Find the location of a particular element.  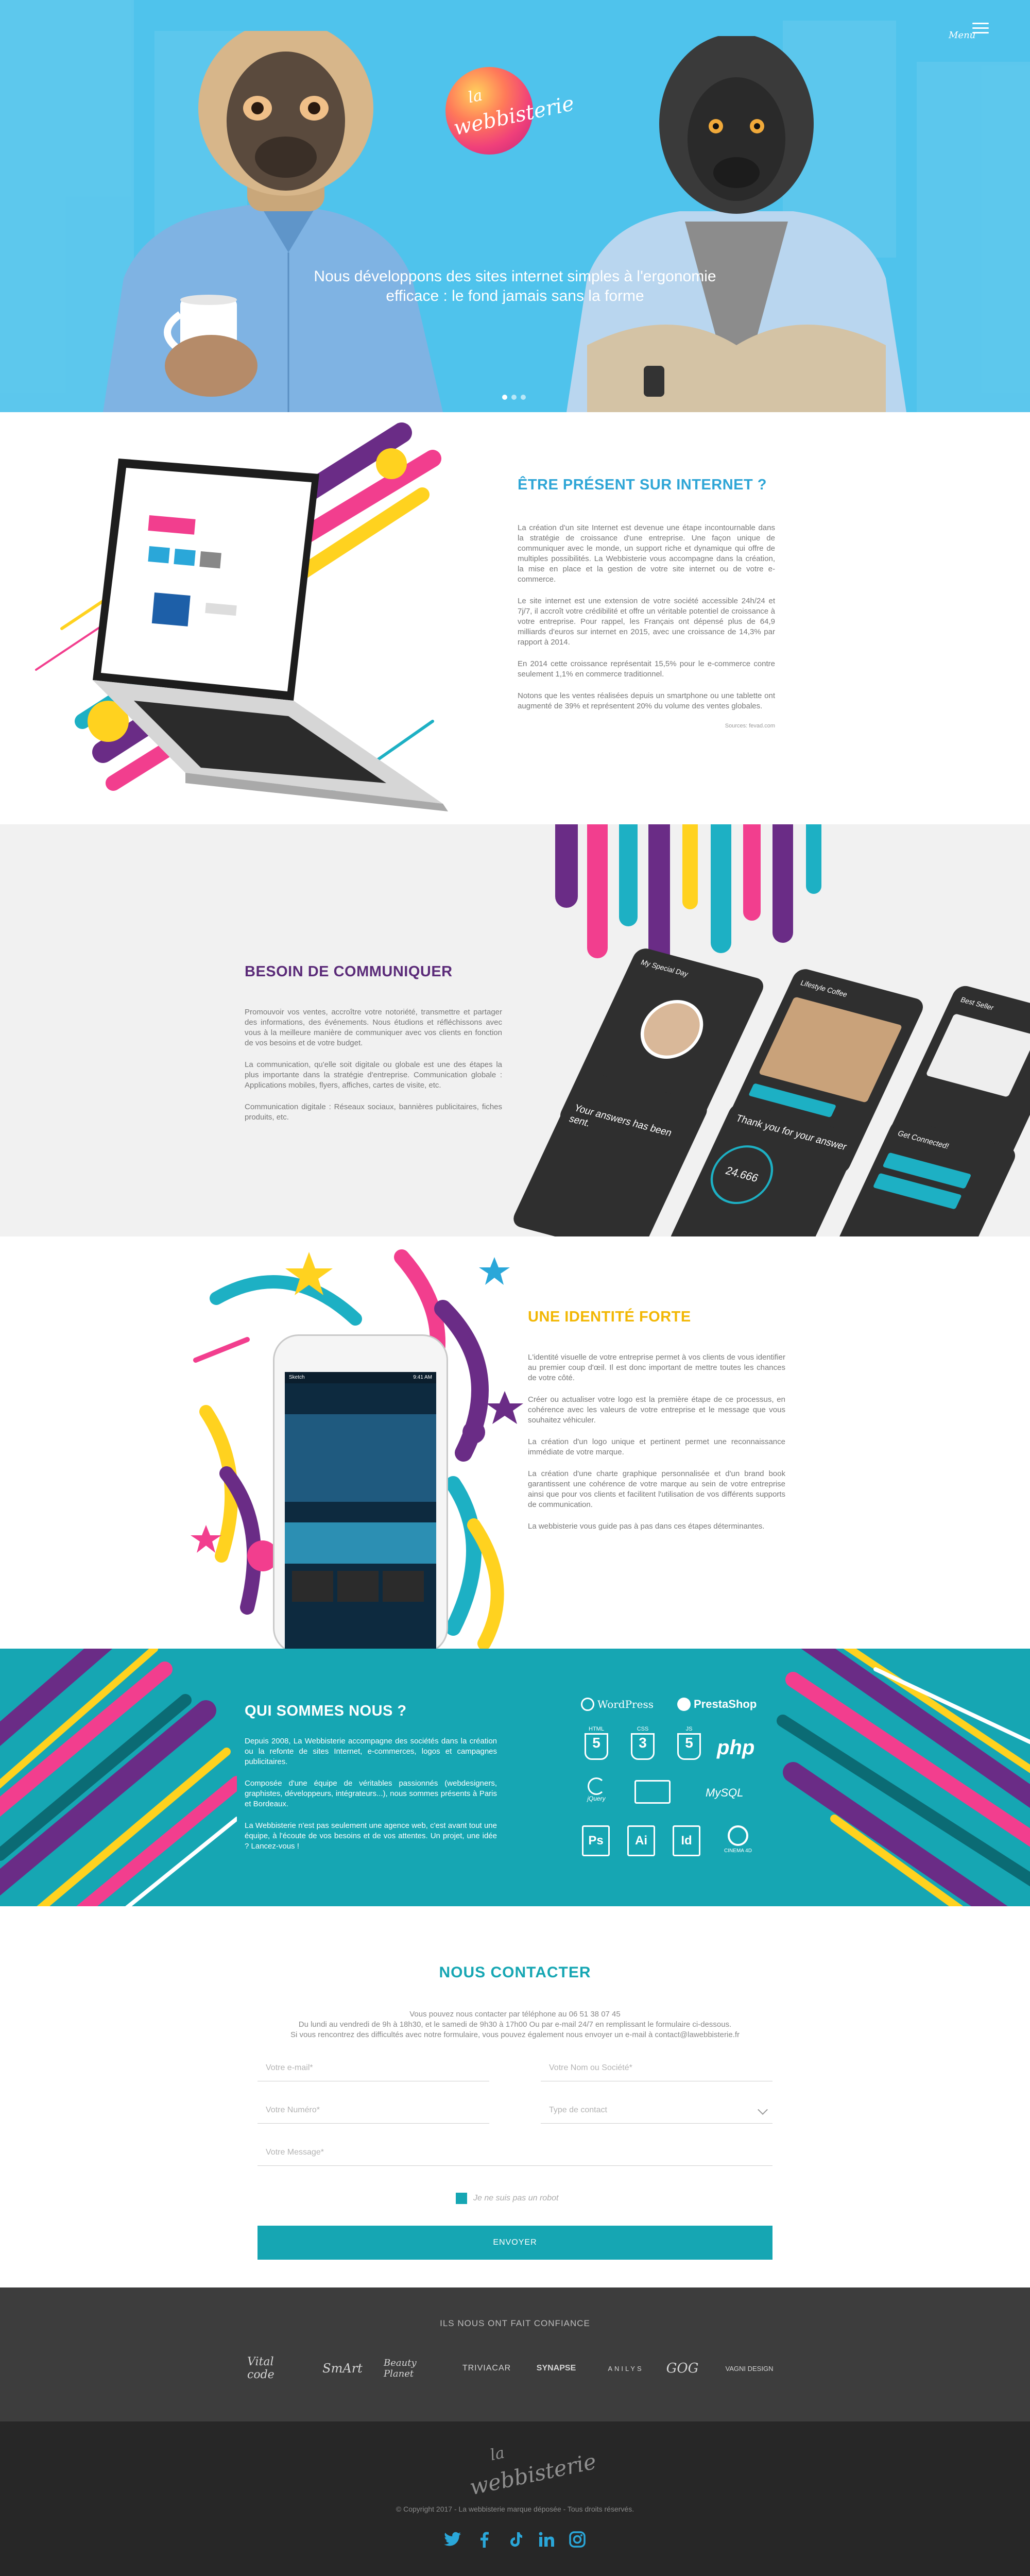

footer-logo: la webbisterie is located at coordinates (531, 2471).